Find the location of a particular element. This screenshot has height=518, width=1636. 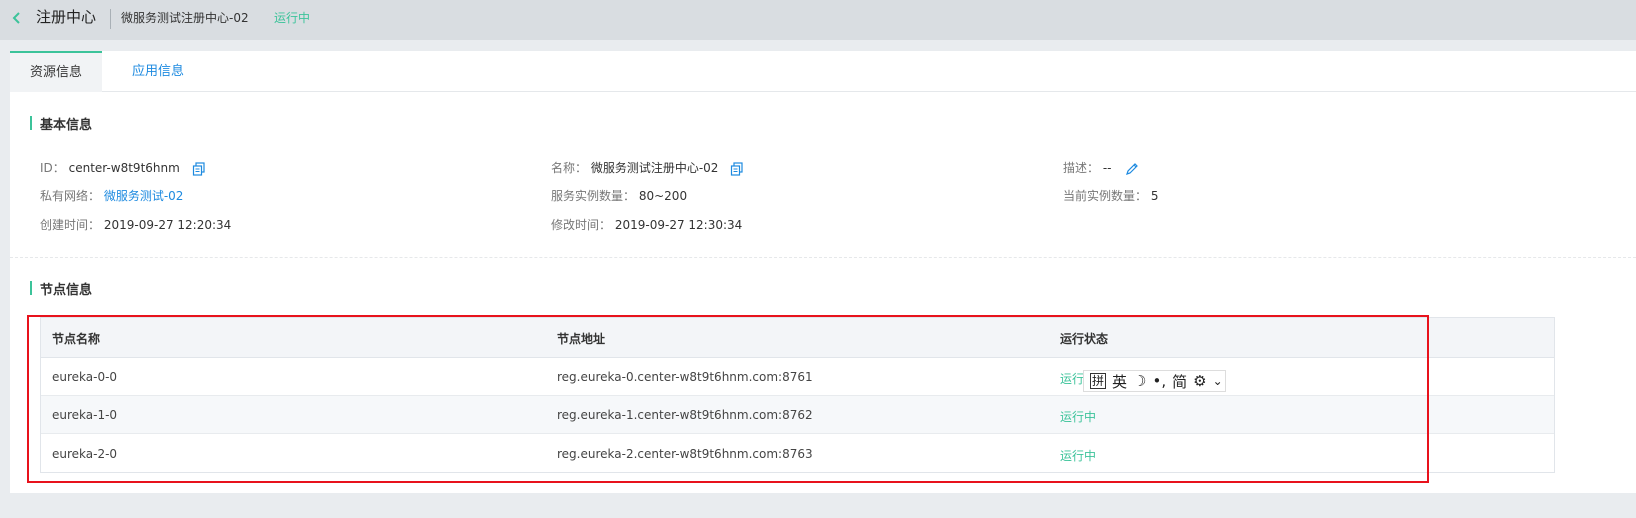

node-address-cell: reg.eureka-2.center-w8t9t6hnm.com:8763 is located at coordinates (685, 454).